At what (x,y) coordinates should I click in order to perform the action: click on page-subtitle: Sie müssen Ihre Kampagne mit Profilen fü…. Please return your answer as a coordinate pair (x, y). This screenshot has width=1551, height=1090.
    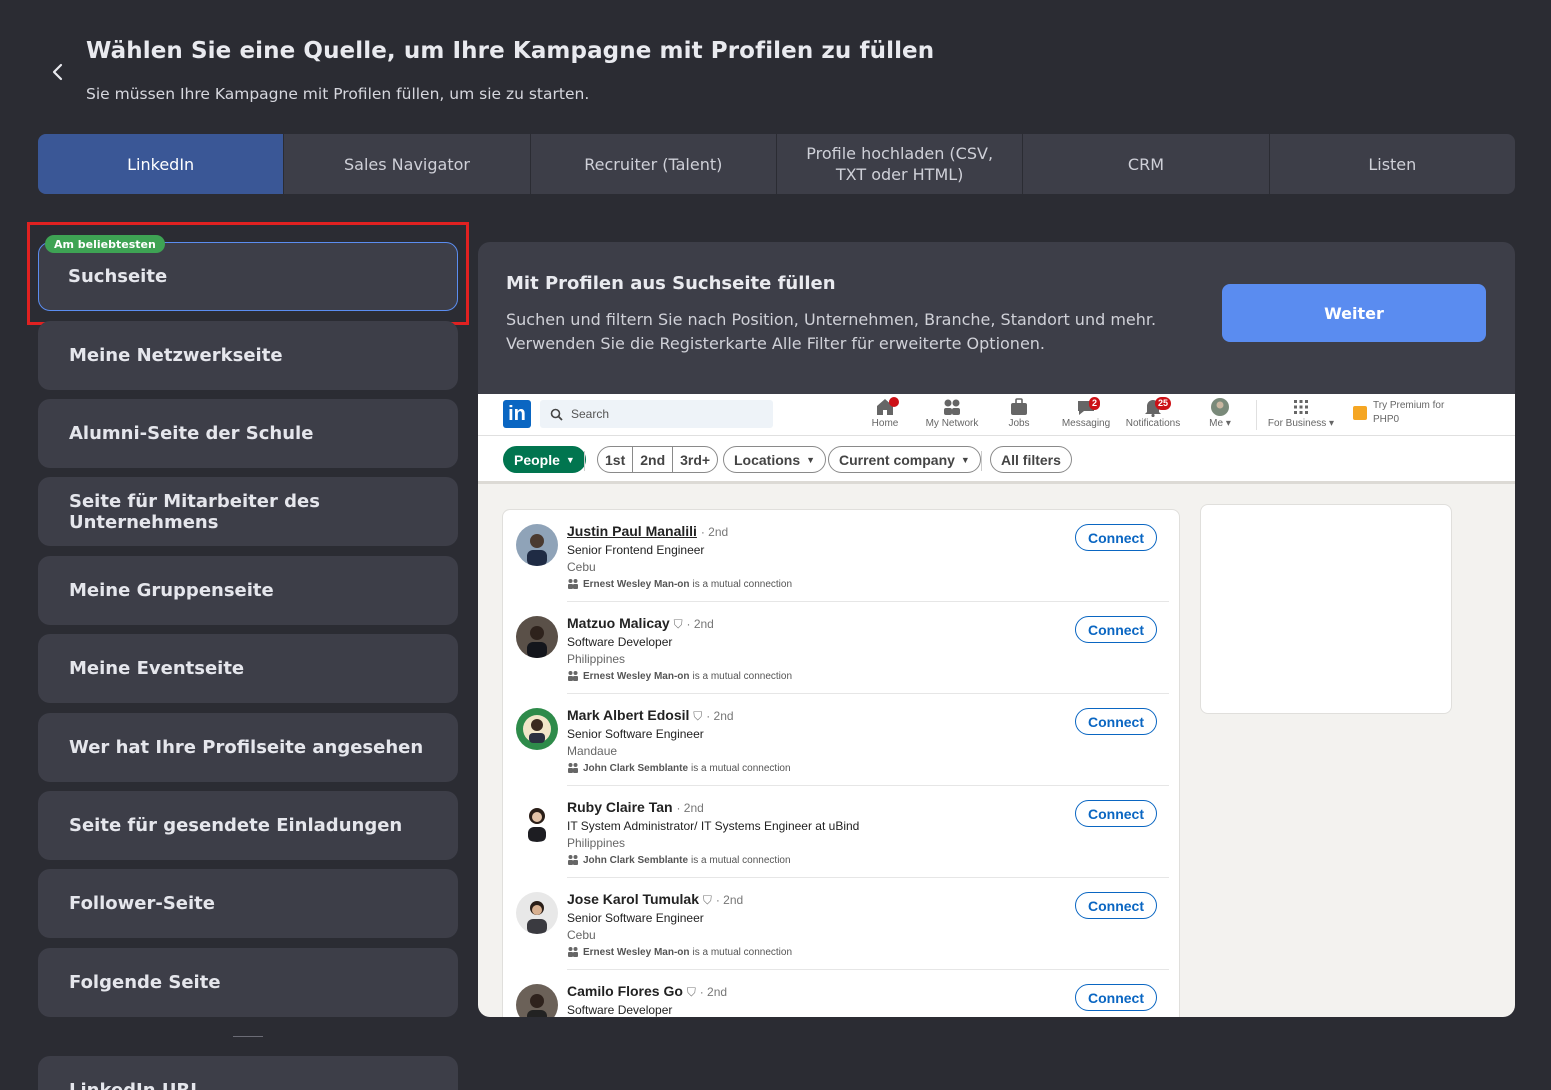
    Looking at the image, I should click on (338, 94).